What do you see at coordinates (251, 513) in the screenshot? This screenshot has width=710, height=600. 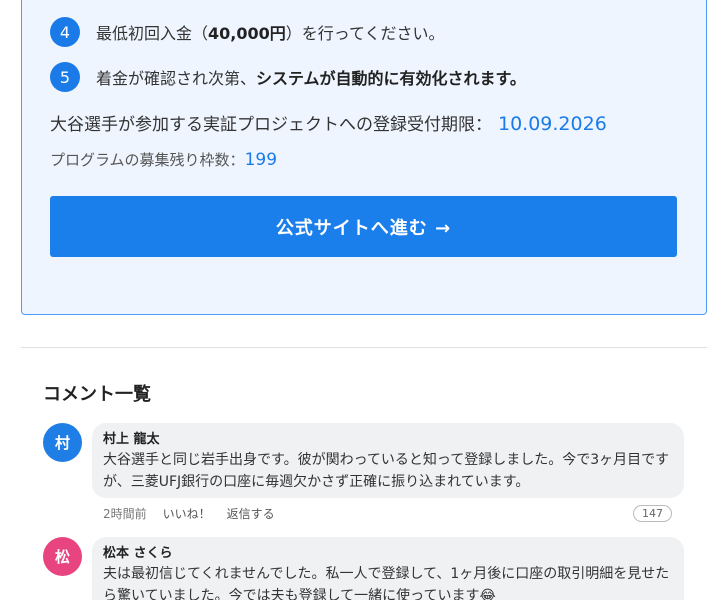 I see `reply-link: 返信する` at bounding box center [251, 513].